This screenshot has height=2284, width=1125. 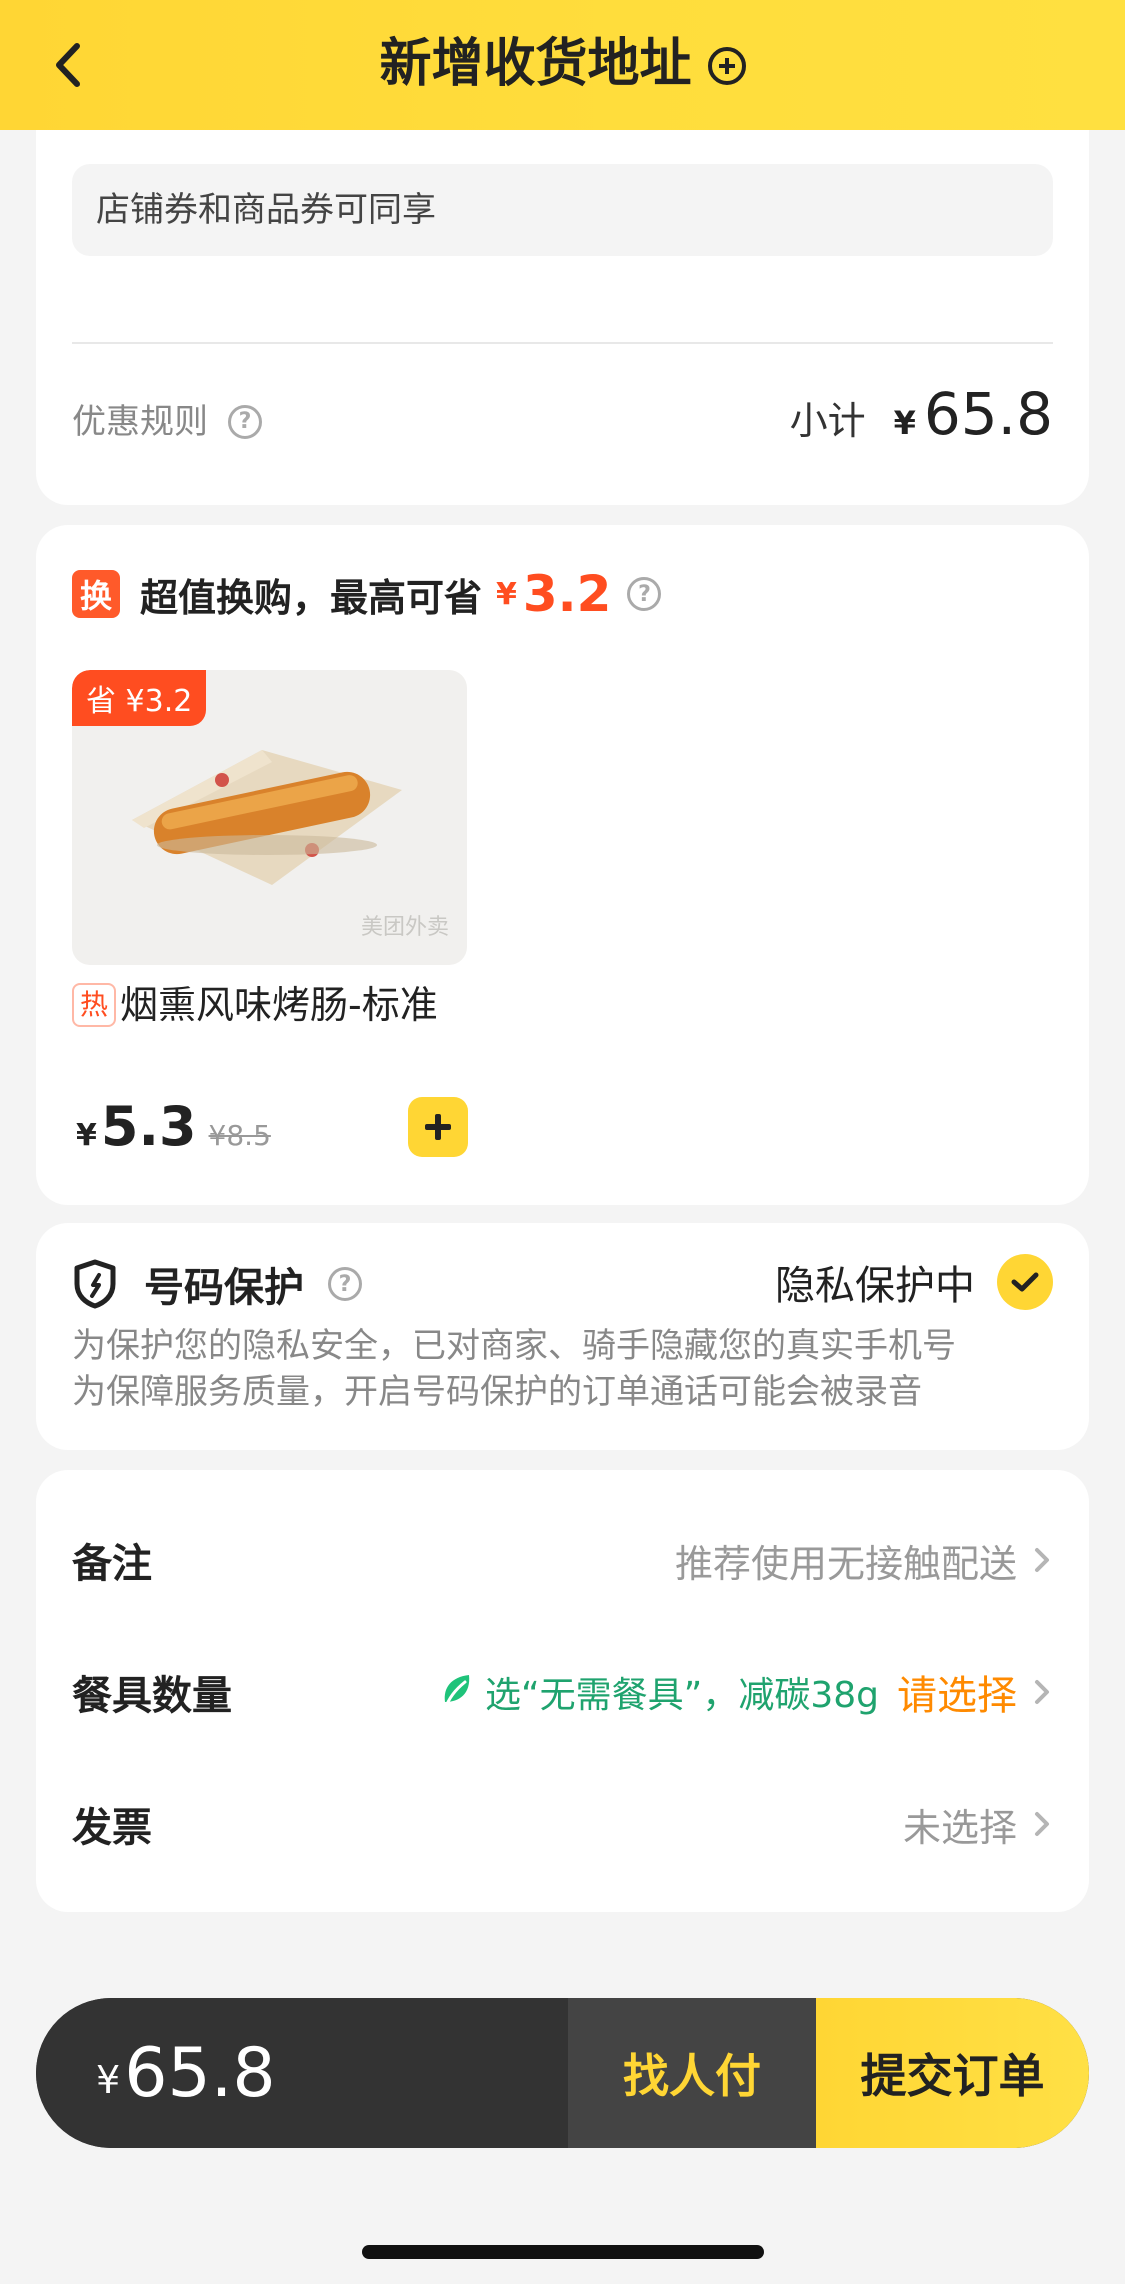 I want to click on check-icon, so click(x=1025, y=1282).